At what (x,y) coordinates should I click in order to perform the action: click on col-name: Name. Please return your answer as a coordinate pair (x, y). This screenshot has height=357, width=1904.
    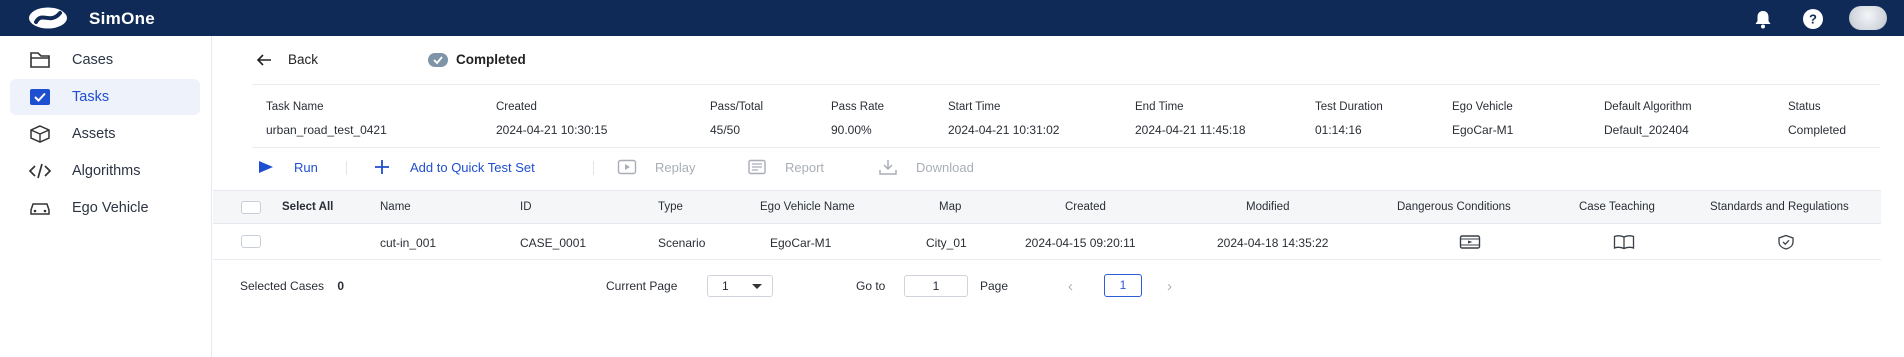
    Looking at the image, I should click on (395, 207).